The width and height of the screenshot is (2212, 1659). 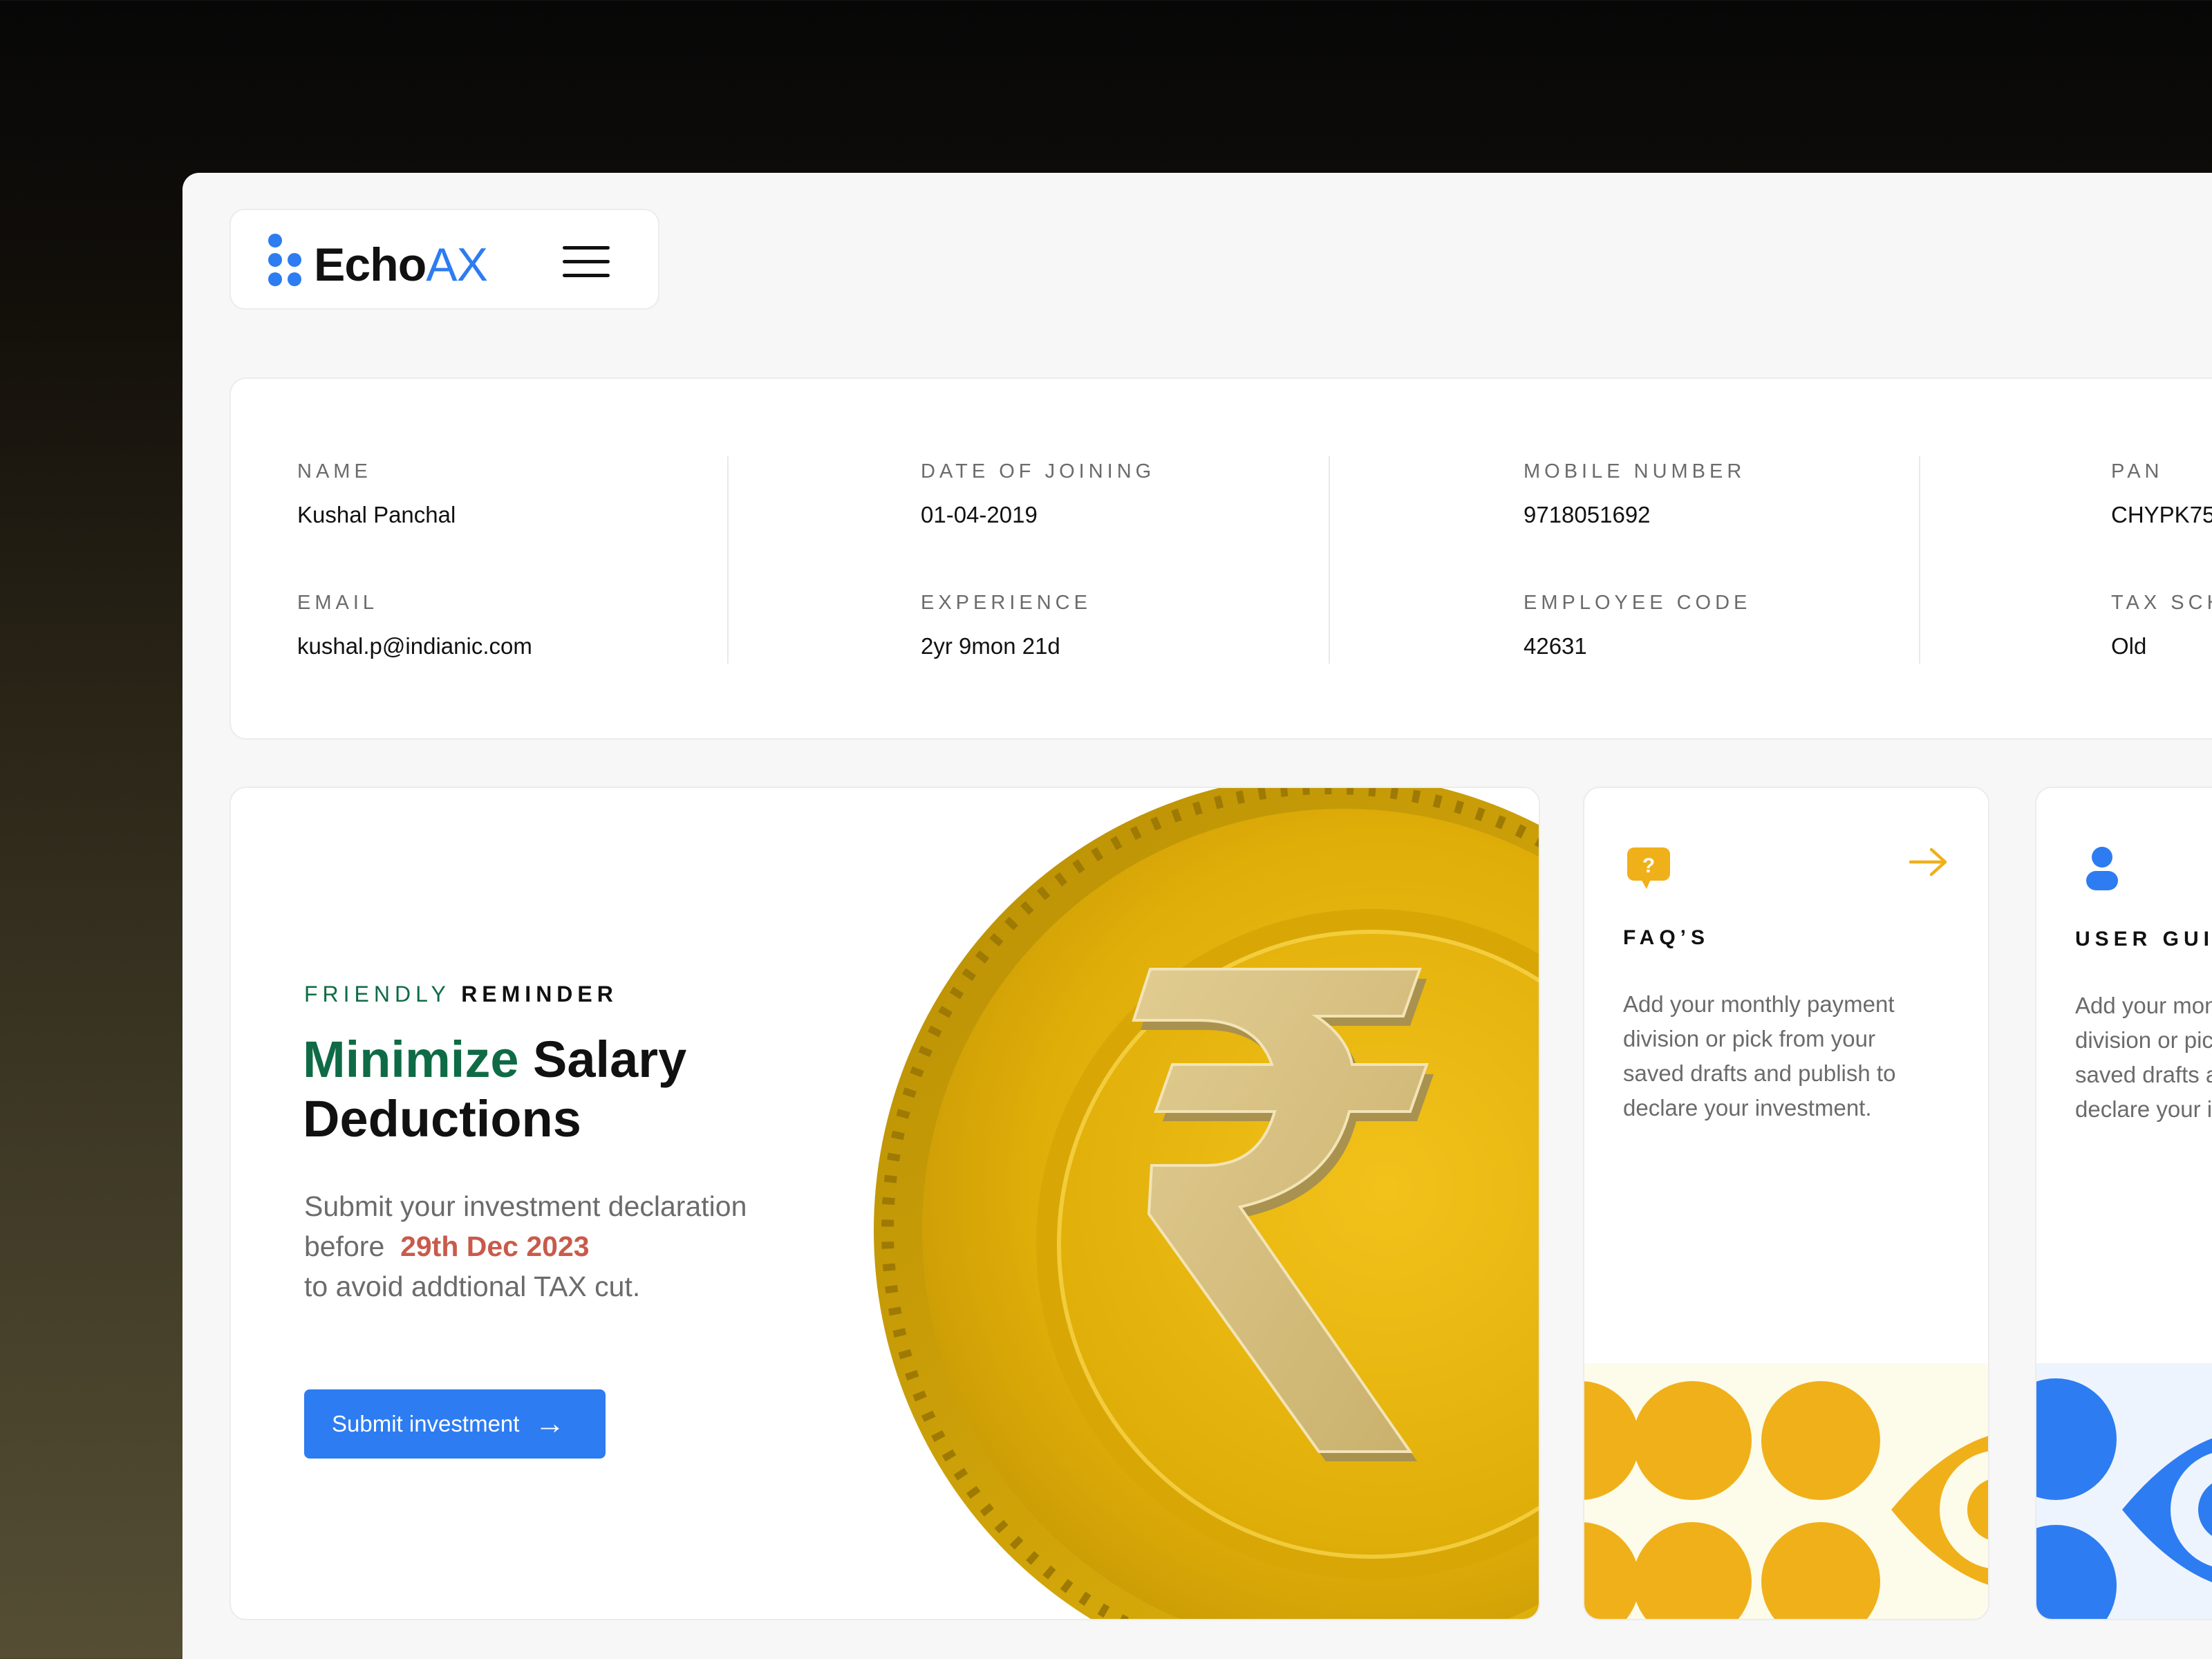 What do you see at coordinates (979, 514) in the screenshot?
I see `doj-value: 01-04-2019` at bounding box center [979, 514].